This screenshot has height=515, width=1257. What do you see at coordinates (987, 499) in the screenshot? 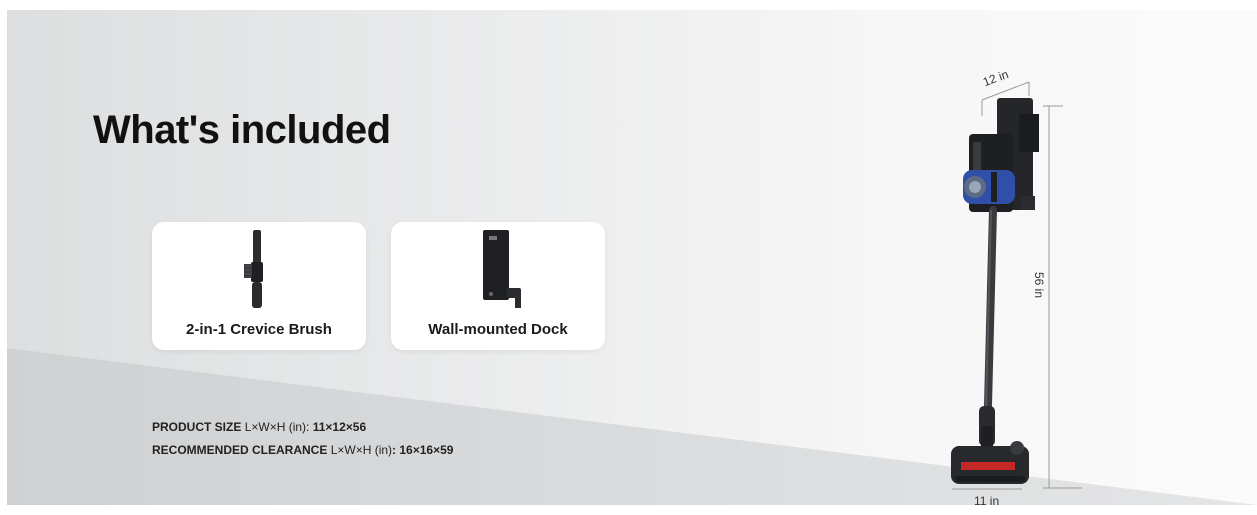
I see `length-dimension-label: 11 in` at bounding box center [987, 499].